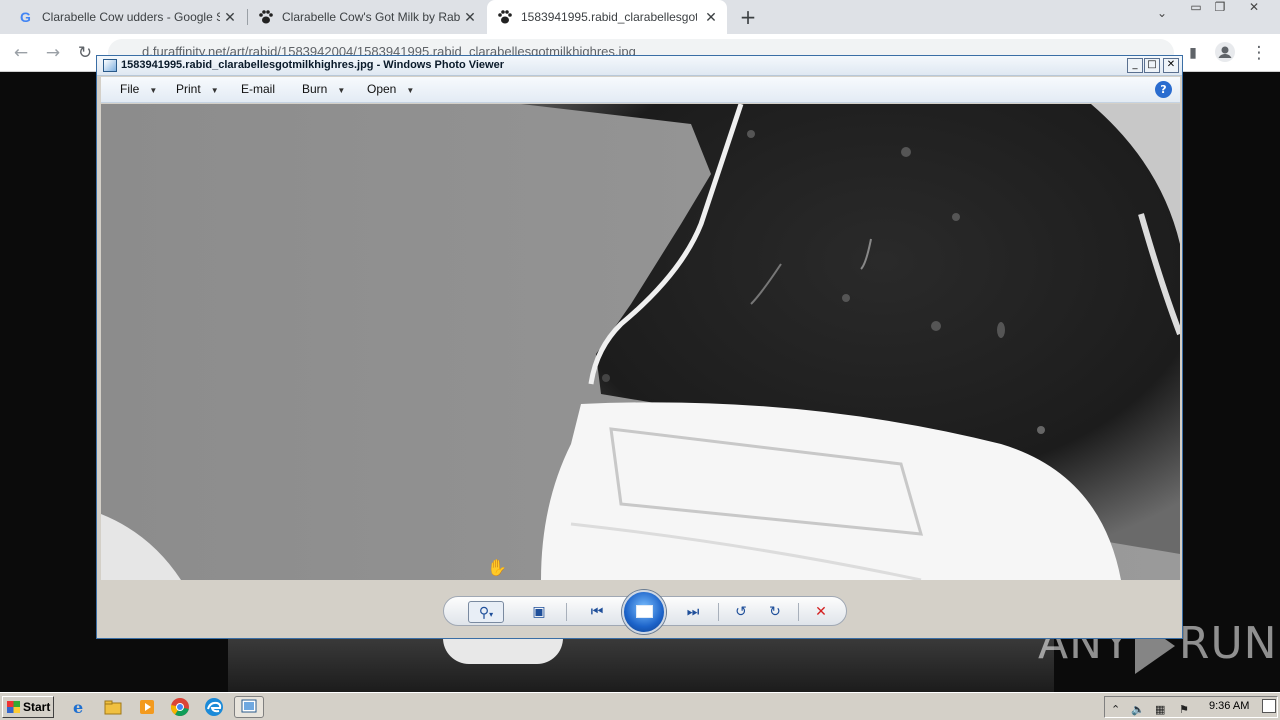 The width and height of the screenshot is (1280, 720). What do you see at coordinates (1229, 706) in the screenshot?
I see `clock: 9:36 AM` at bounding box center [1229, 706].